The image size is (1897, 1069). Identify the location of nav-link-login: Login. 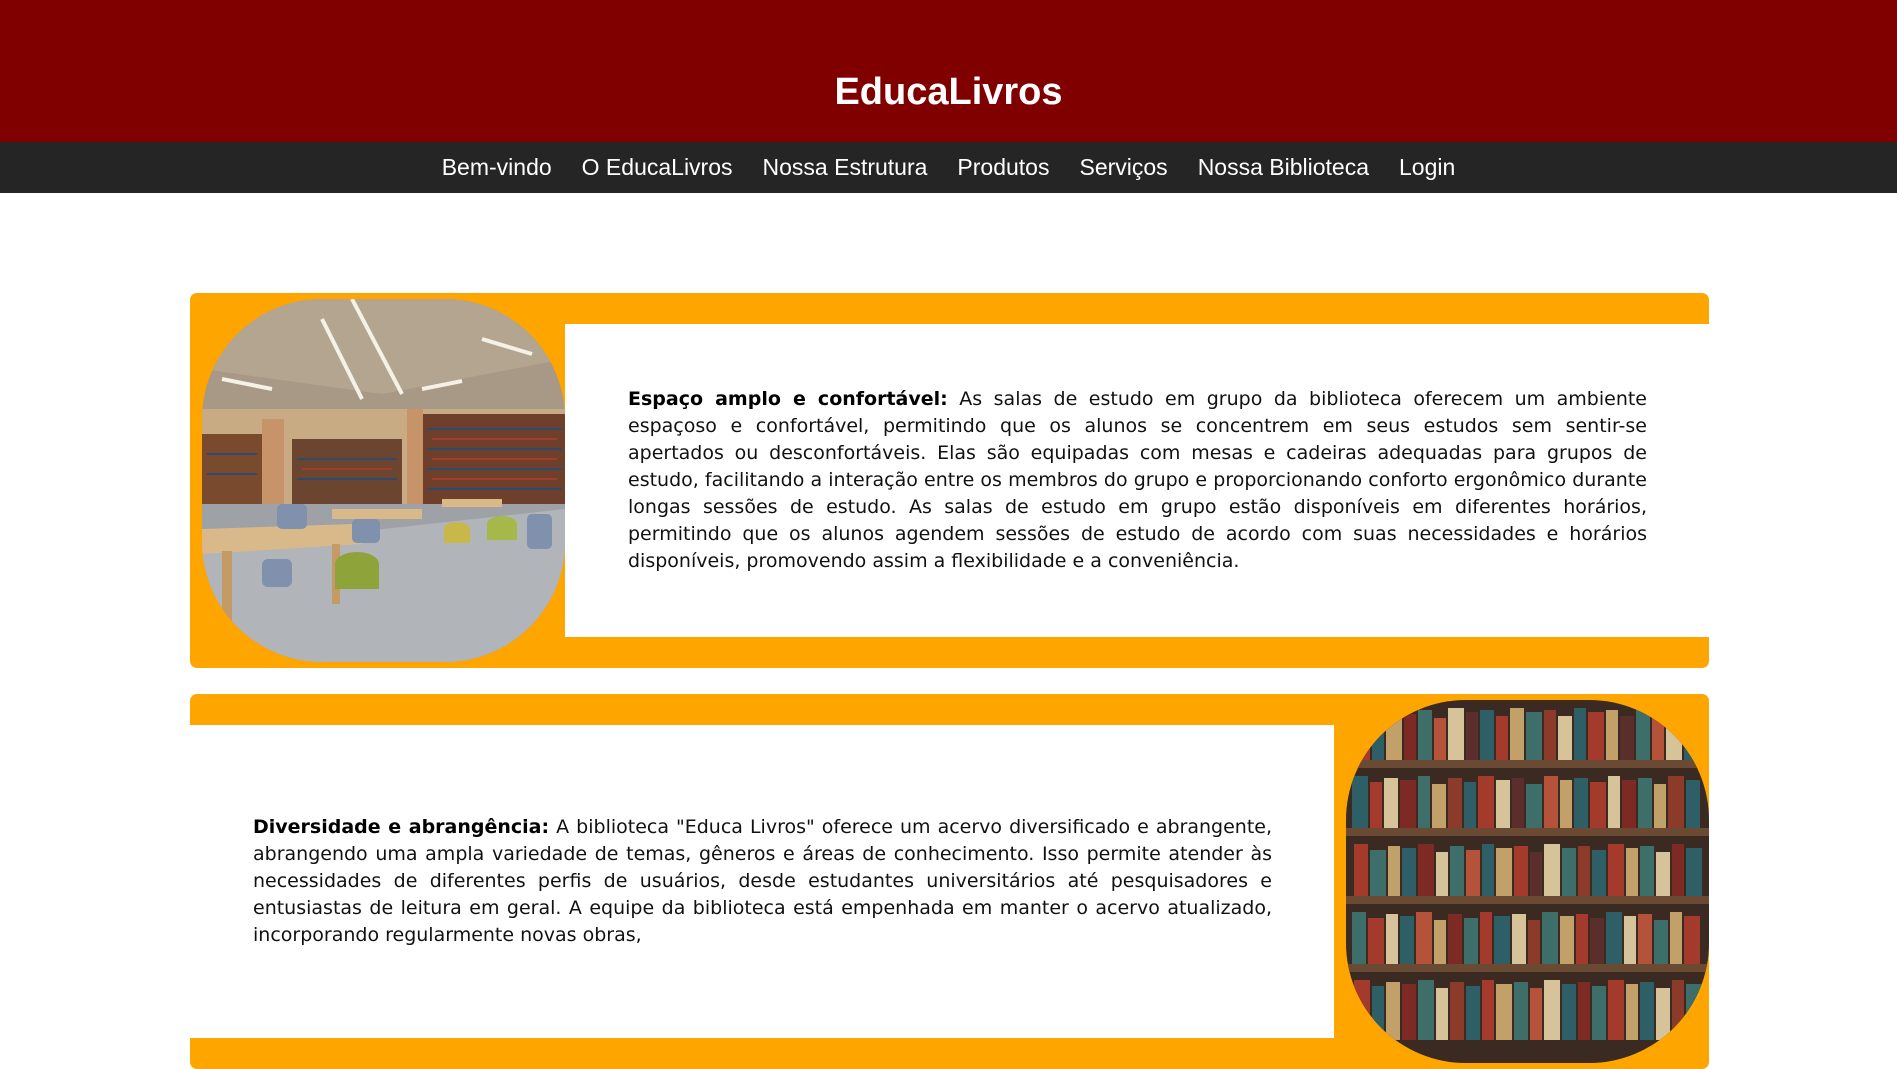
(1427, 167).